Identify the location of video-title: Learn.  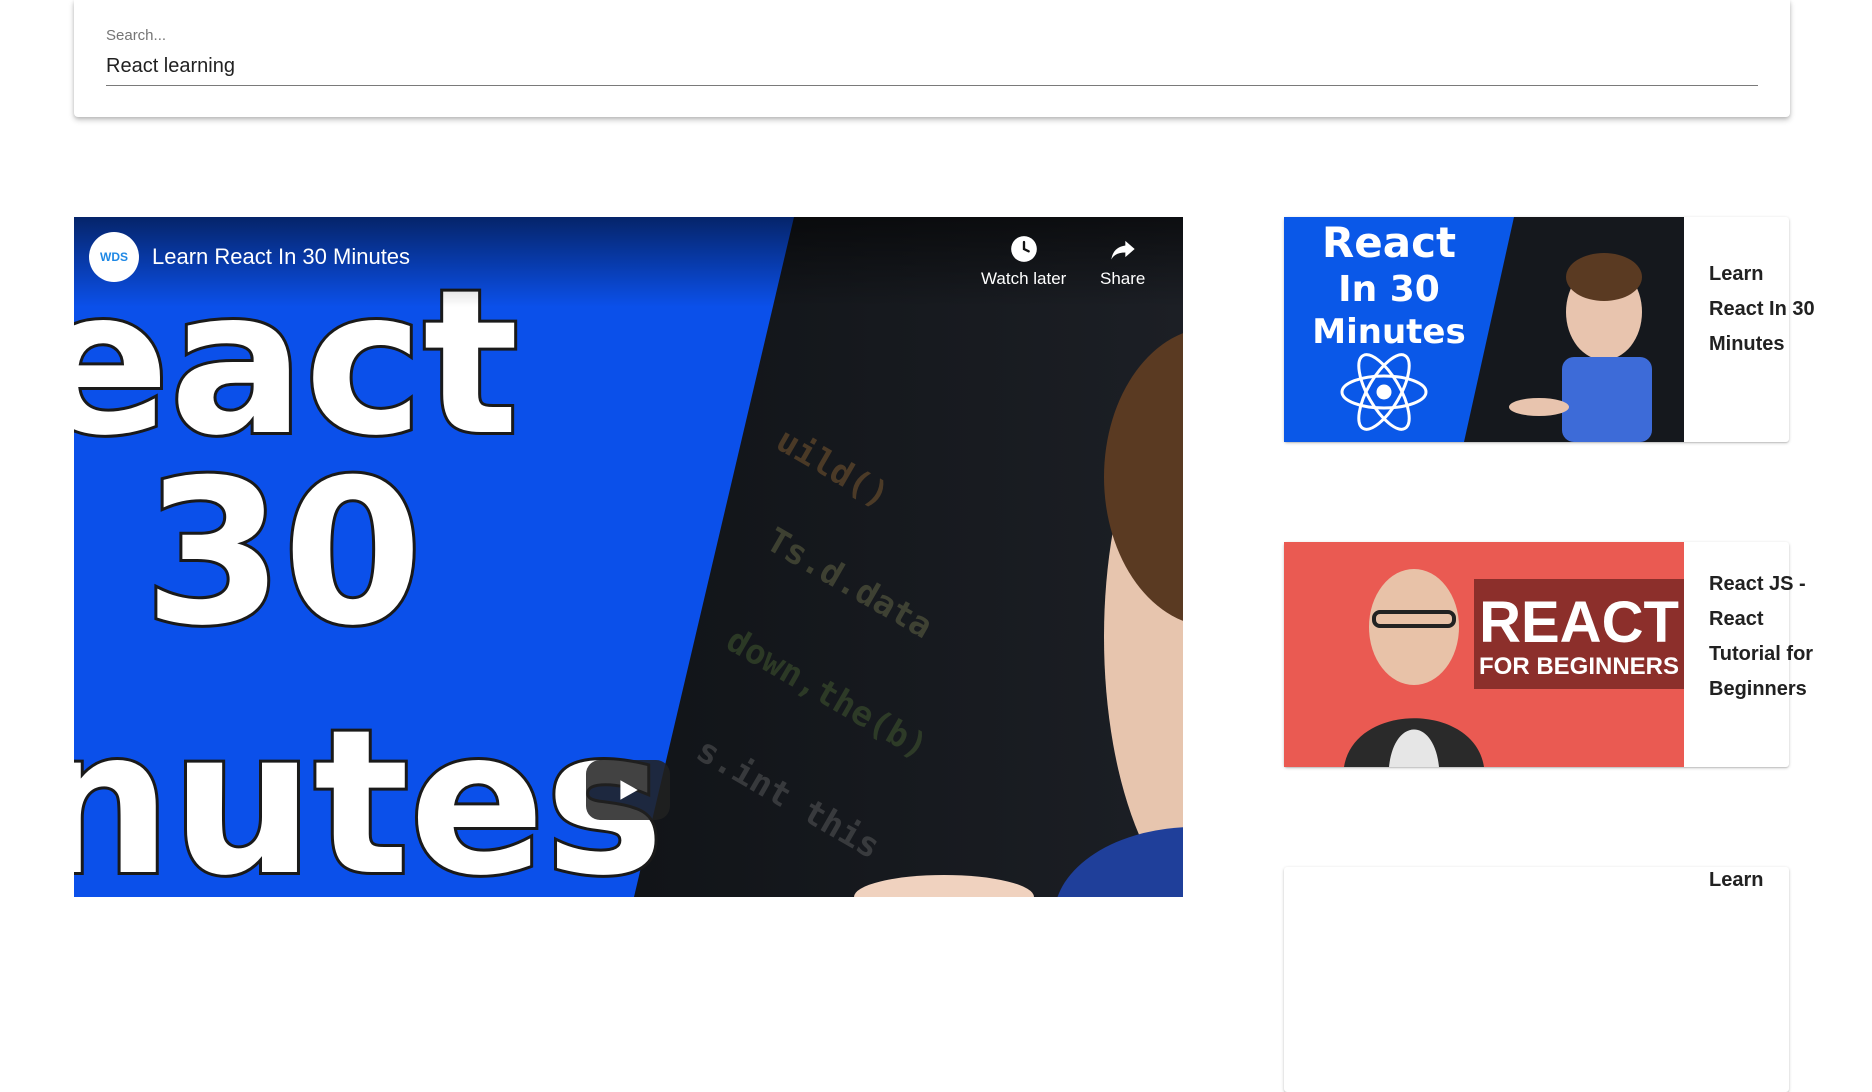
(1764, 880).